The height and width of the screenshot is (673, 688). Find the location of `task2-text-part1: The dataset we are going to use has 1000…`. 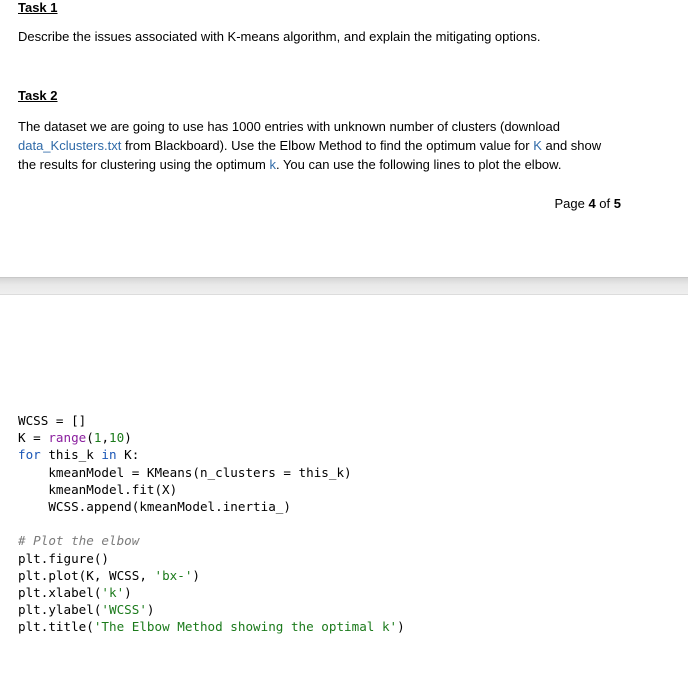

task2-text-part1: The dataset we are going to use has 1000… is located at coordinates (289, 126).